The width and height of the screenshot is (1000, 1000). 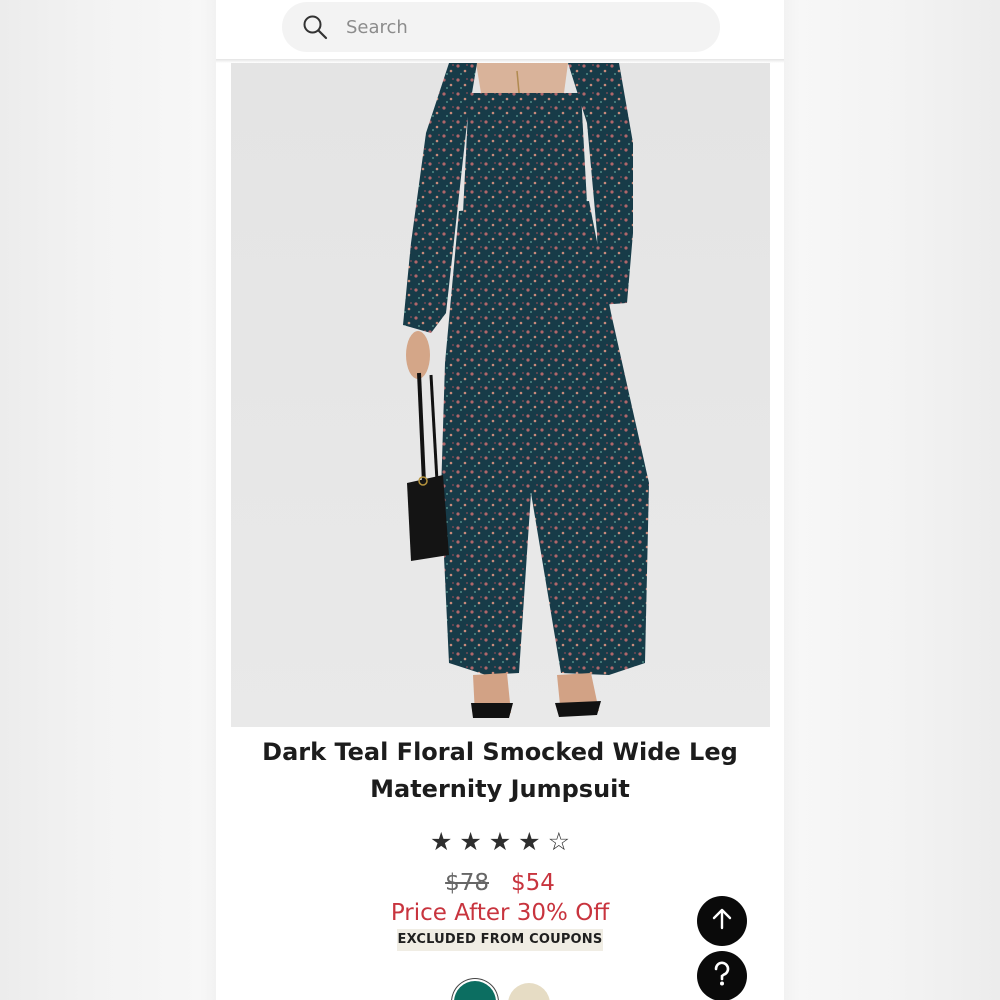 What do you see at coordinates (500, 883) in the screenshot?
I see `price-row: $78 $54` at bounding box center [500, 883].